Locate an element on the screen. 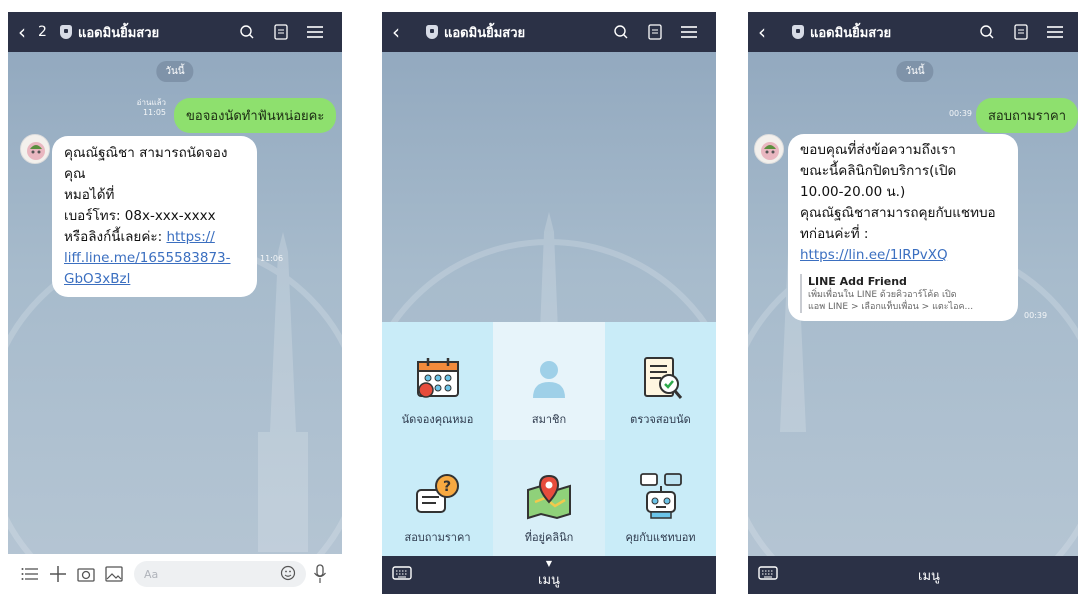 The image size is (1078, 594). rich-menu-item-check-appointment: ตรวจสอบนัด is located at coordinates (660, 381).